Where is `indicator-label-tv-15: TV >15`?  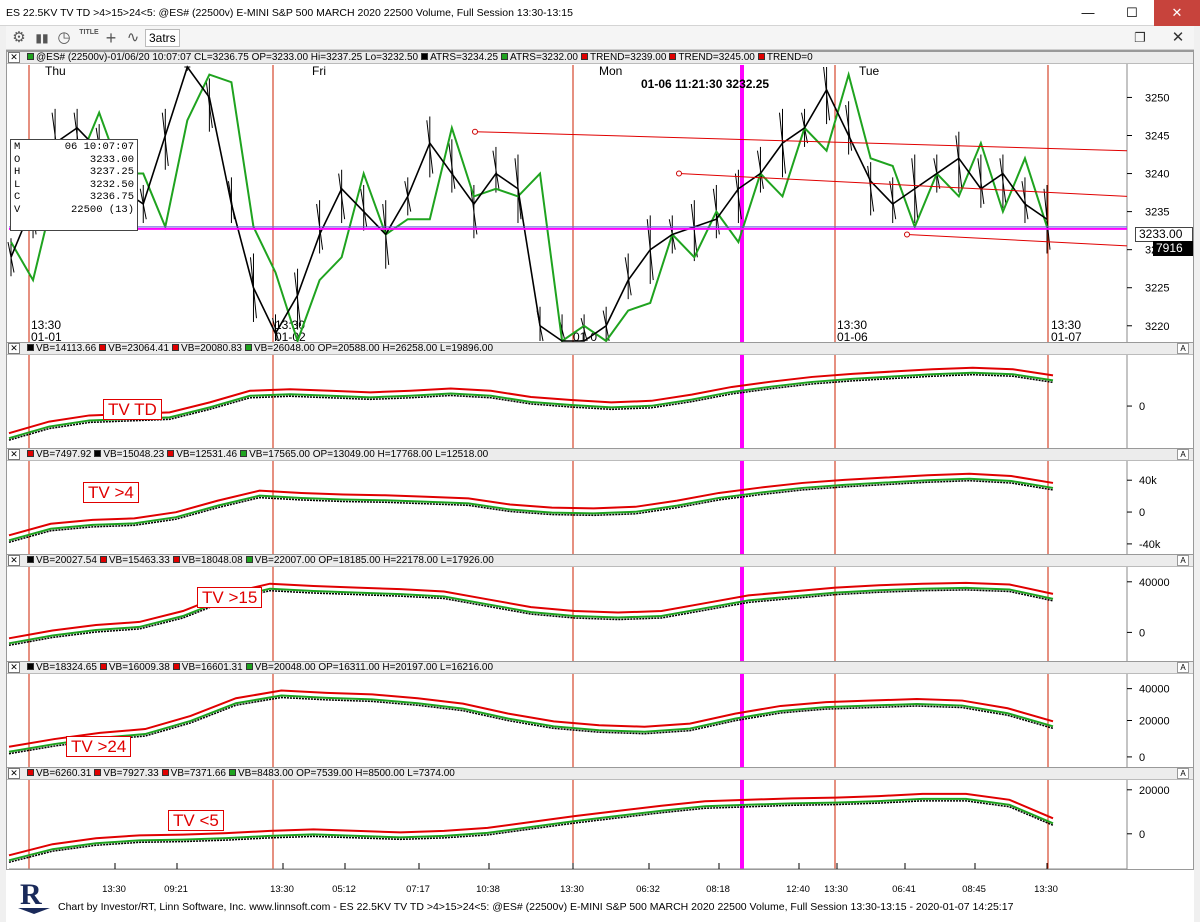
indicator-label-tv-15: TV >15 is located at coordinates (230, 597).